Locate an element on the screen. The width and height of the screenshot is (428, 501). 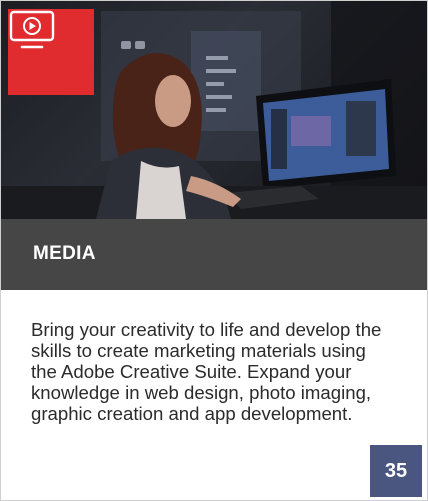
card-title: MEDIA is located at coordinates (64, 253).